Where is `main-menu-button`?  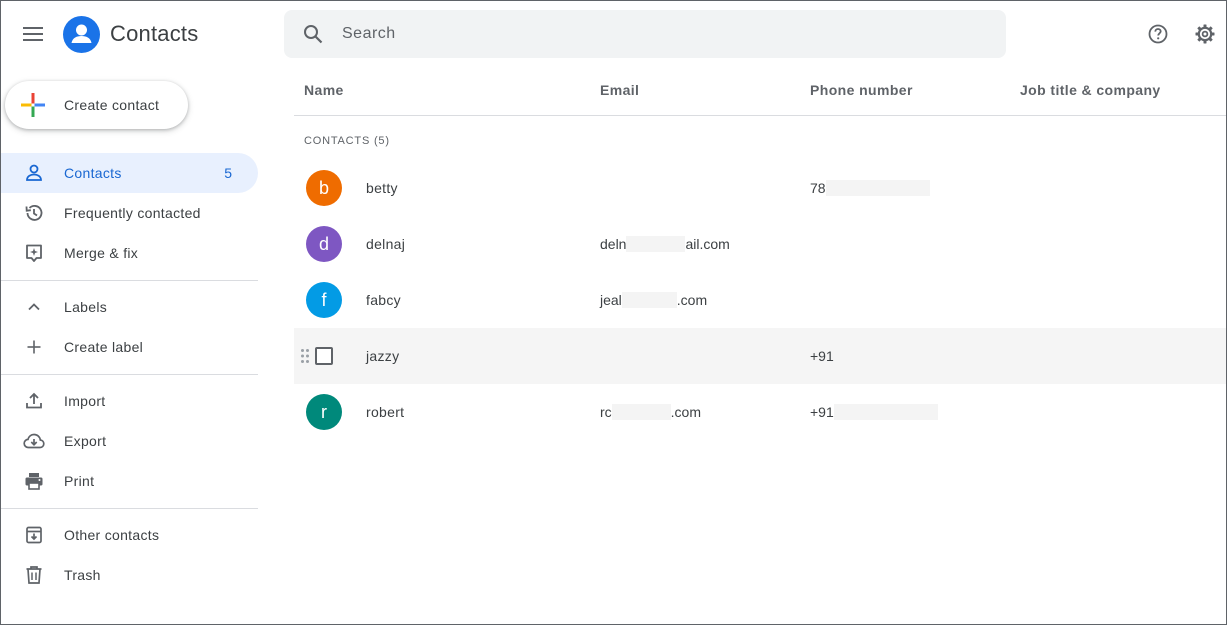
main-menu-button is located at coordinates (33, 34).